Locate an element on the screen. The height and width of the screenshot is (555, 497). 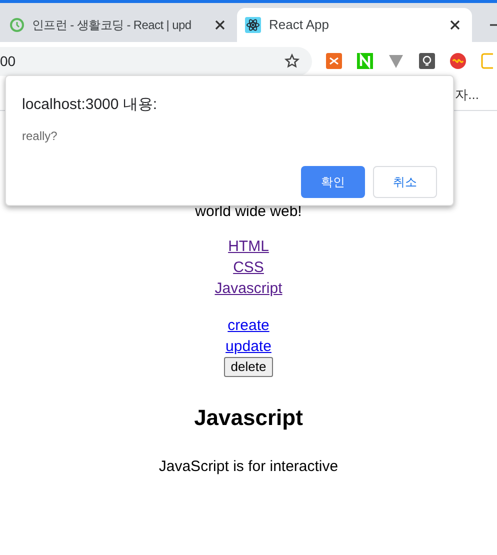
description-text: JavaScript is for interactive is located at coordinates (248, 466).